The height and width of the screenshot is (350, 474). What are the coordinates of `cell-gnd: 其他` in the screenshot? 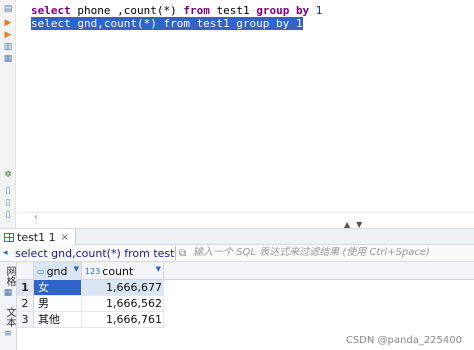 It's located at (58, 320).